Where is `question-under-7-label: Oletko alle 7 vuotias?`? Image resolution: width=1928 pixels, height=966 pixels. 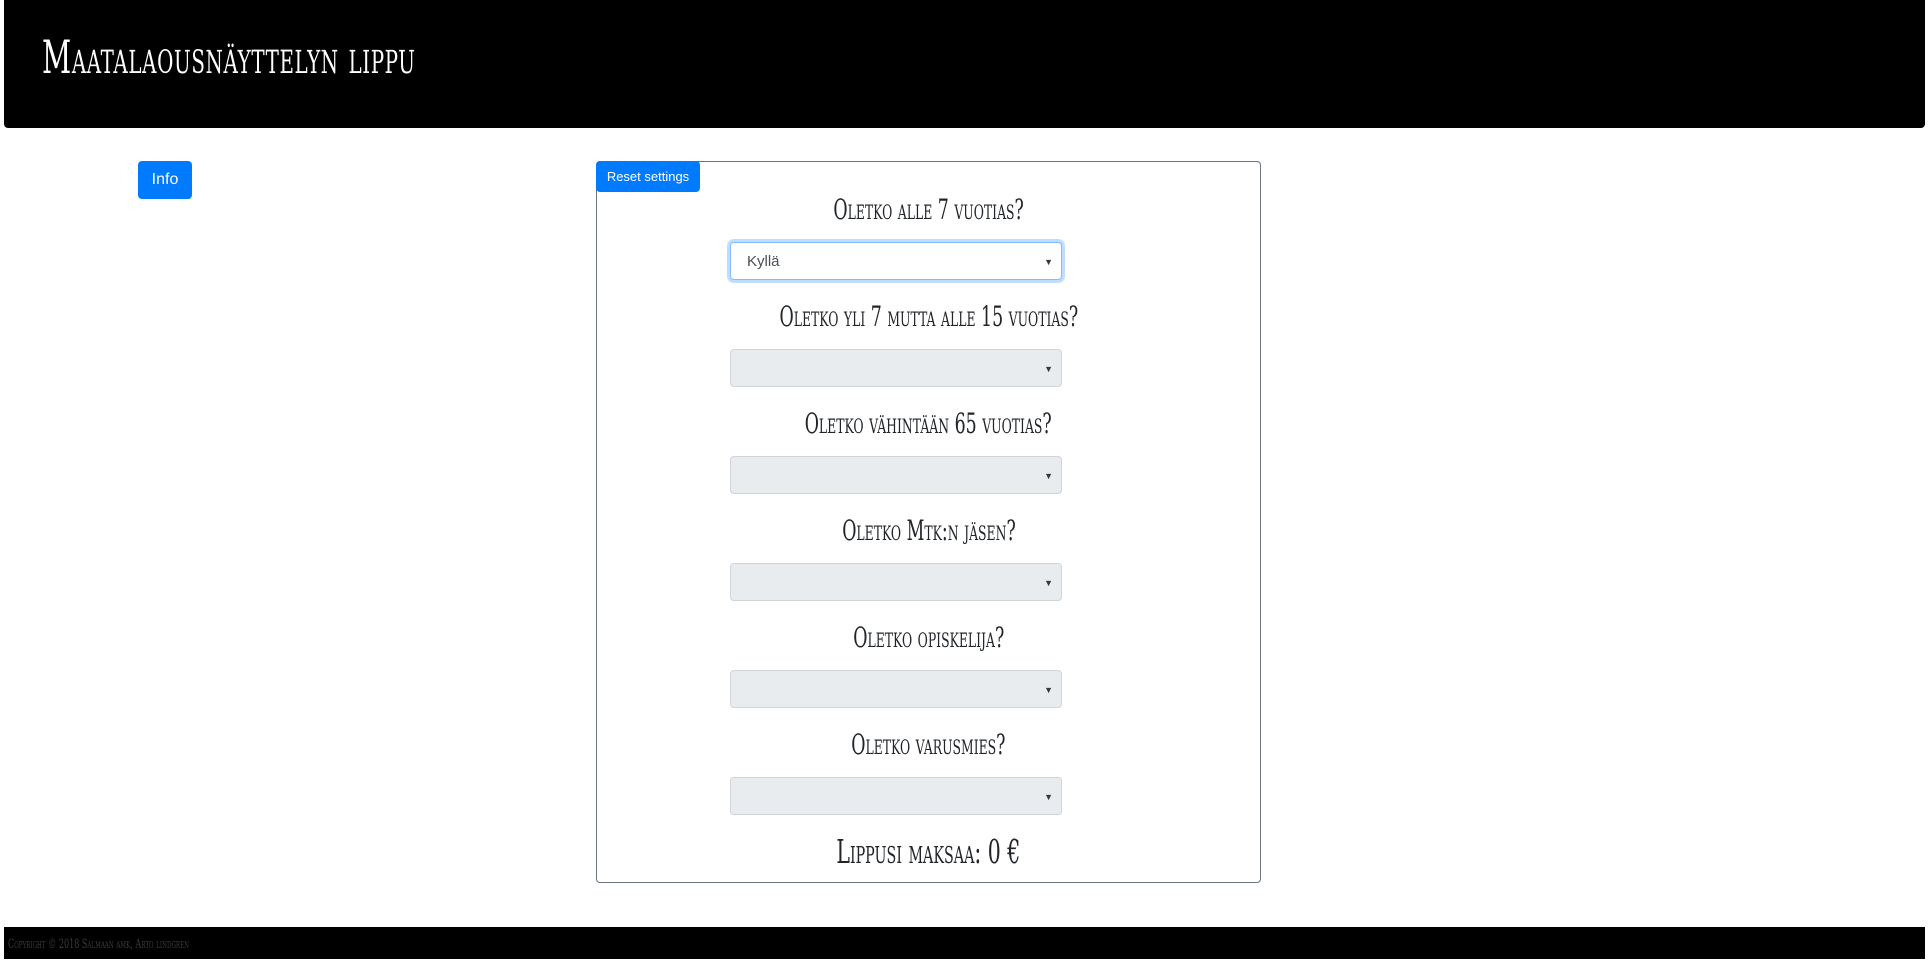
question-under-7-label: Oletko alle 7 vuotias? is located at coordinates (928, 209).